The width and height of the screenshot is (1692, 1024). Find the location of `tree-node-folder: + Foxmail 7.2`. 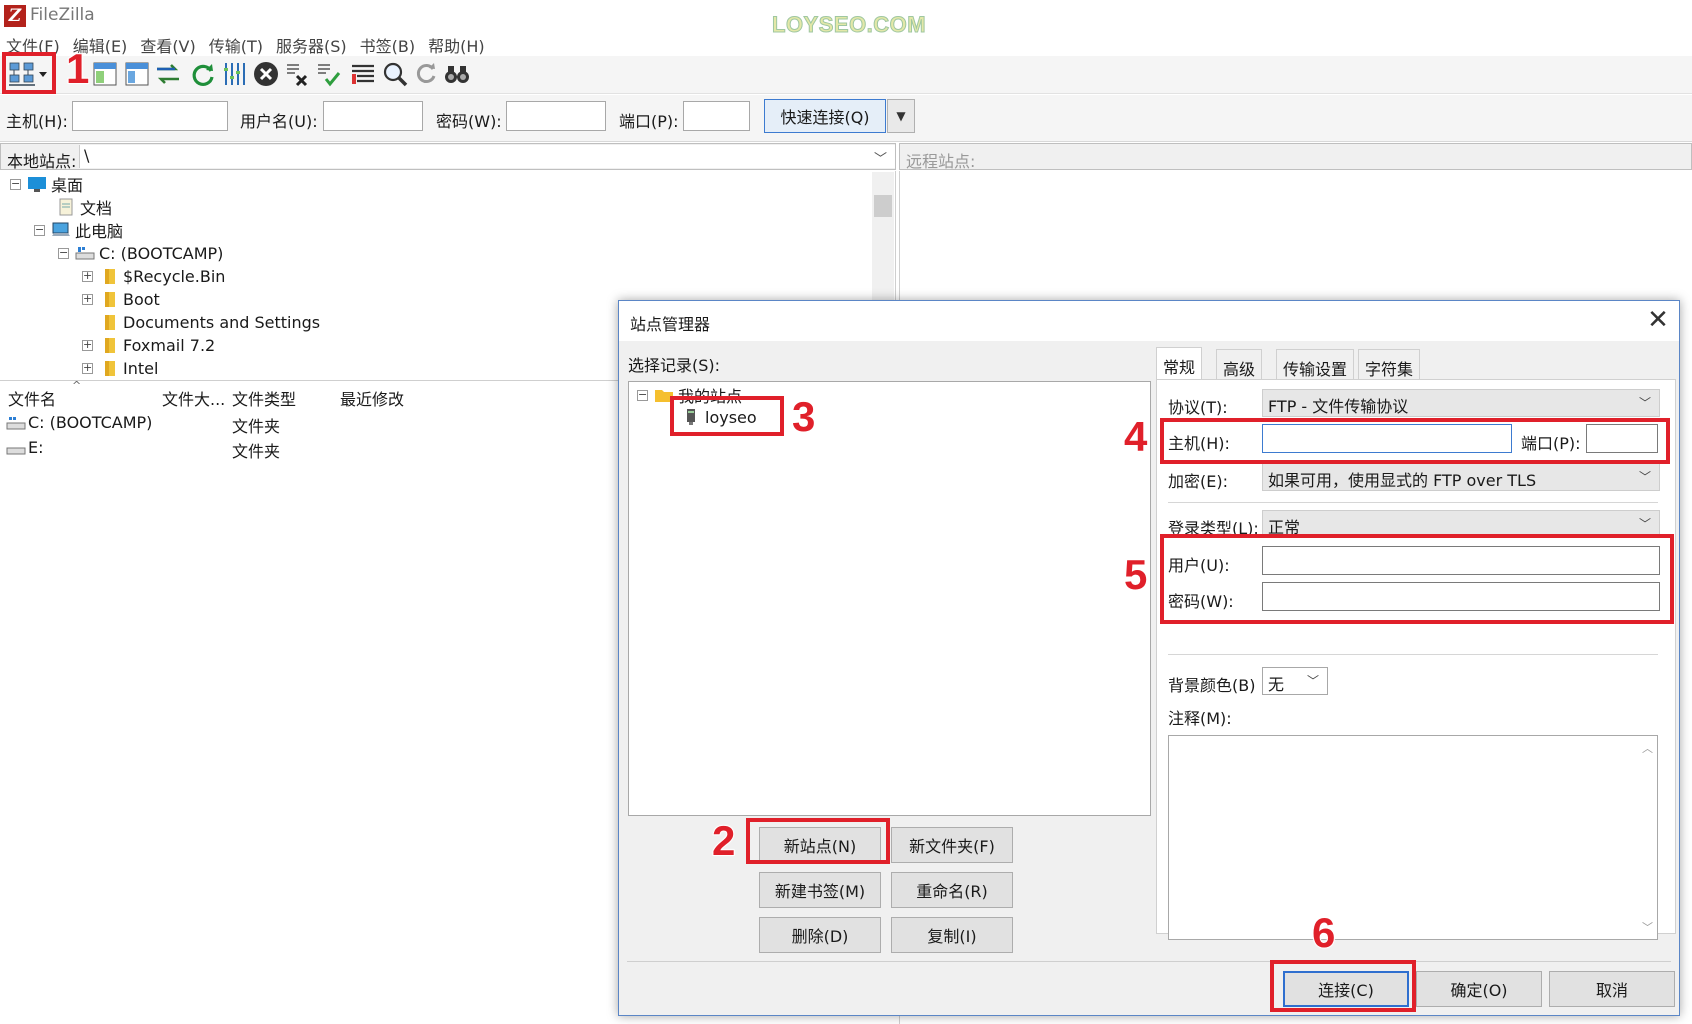

tree-node-folder: + Foxmail 7.2 is located at coordinates (148, 345).